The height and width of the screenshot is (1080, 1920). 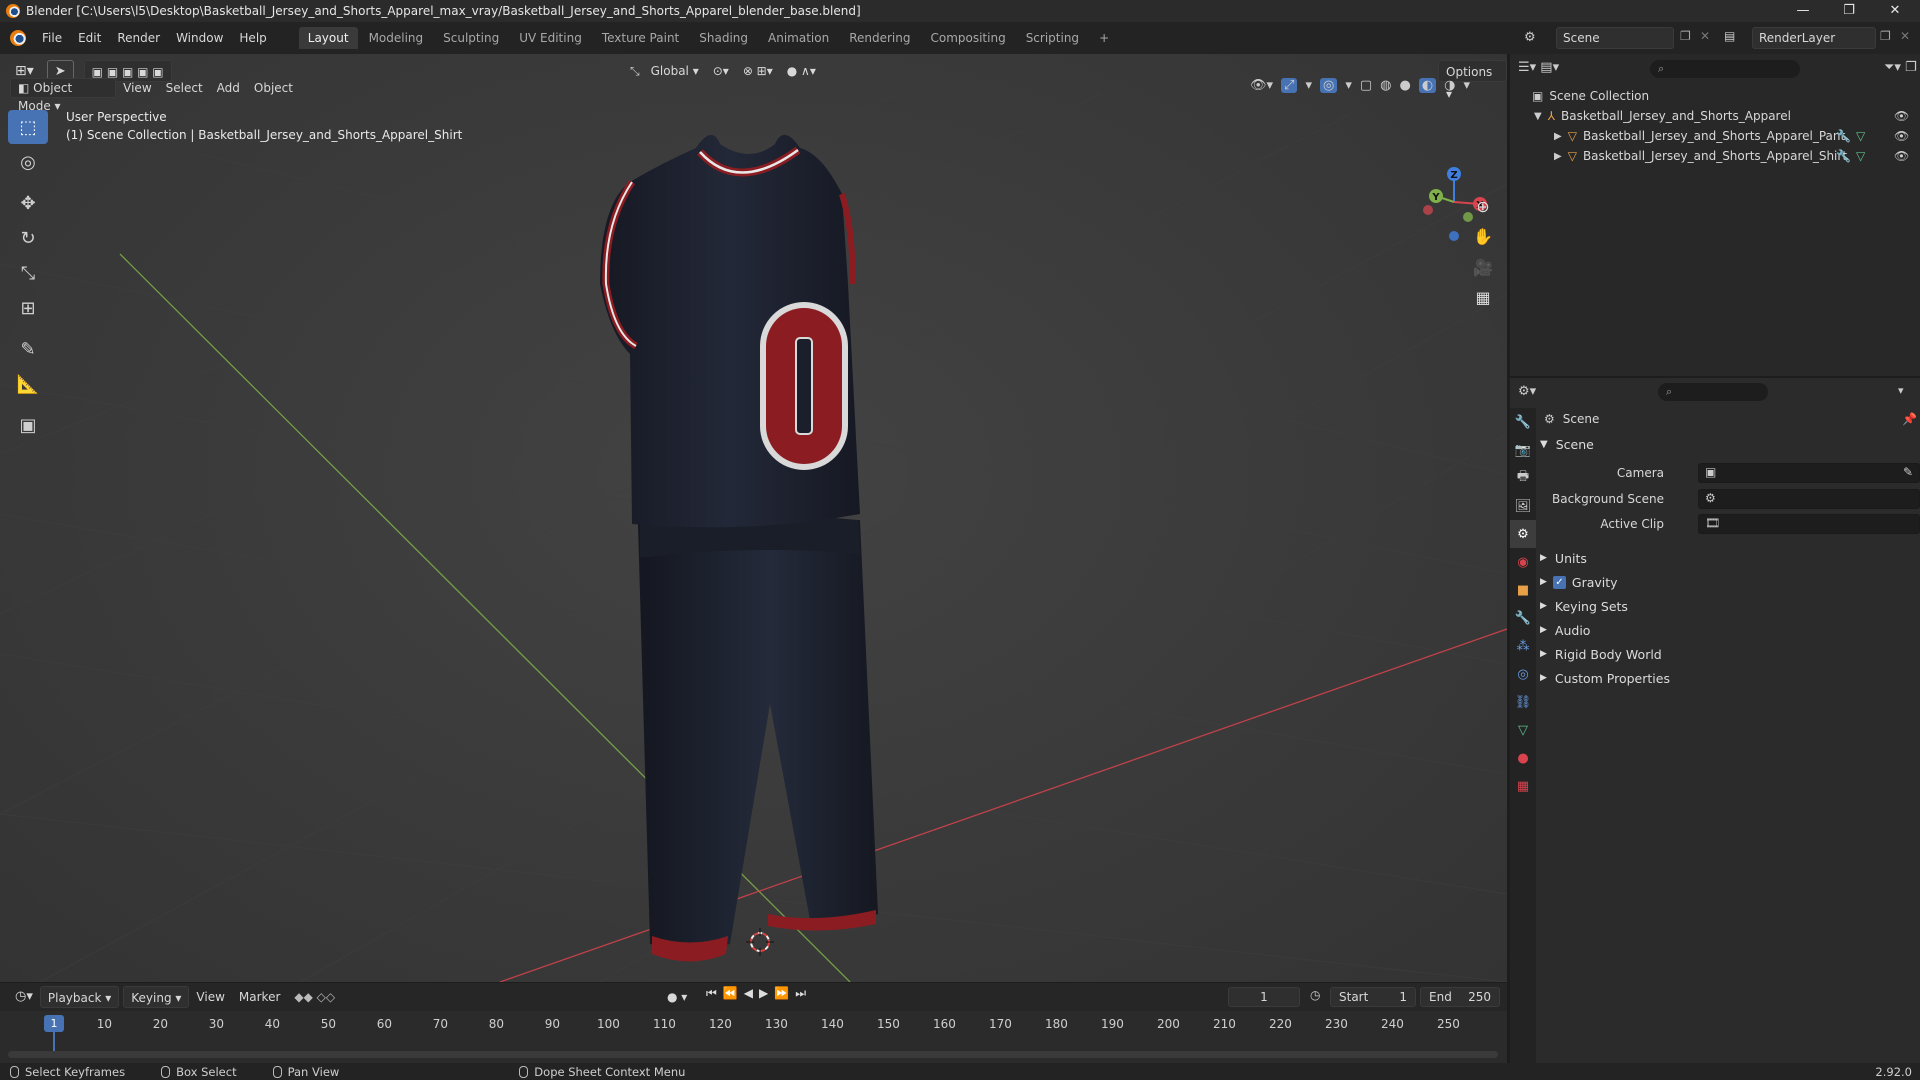 I want to click on menu-object: Object, so click(x=273, y=88).